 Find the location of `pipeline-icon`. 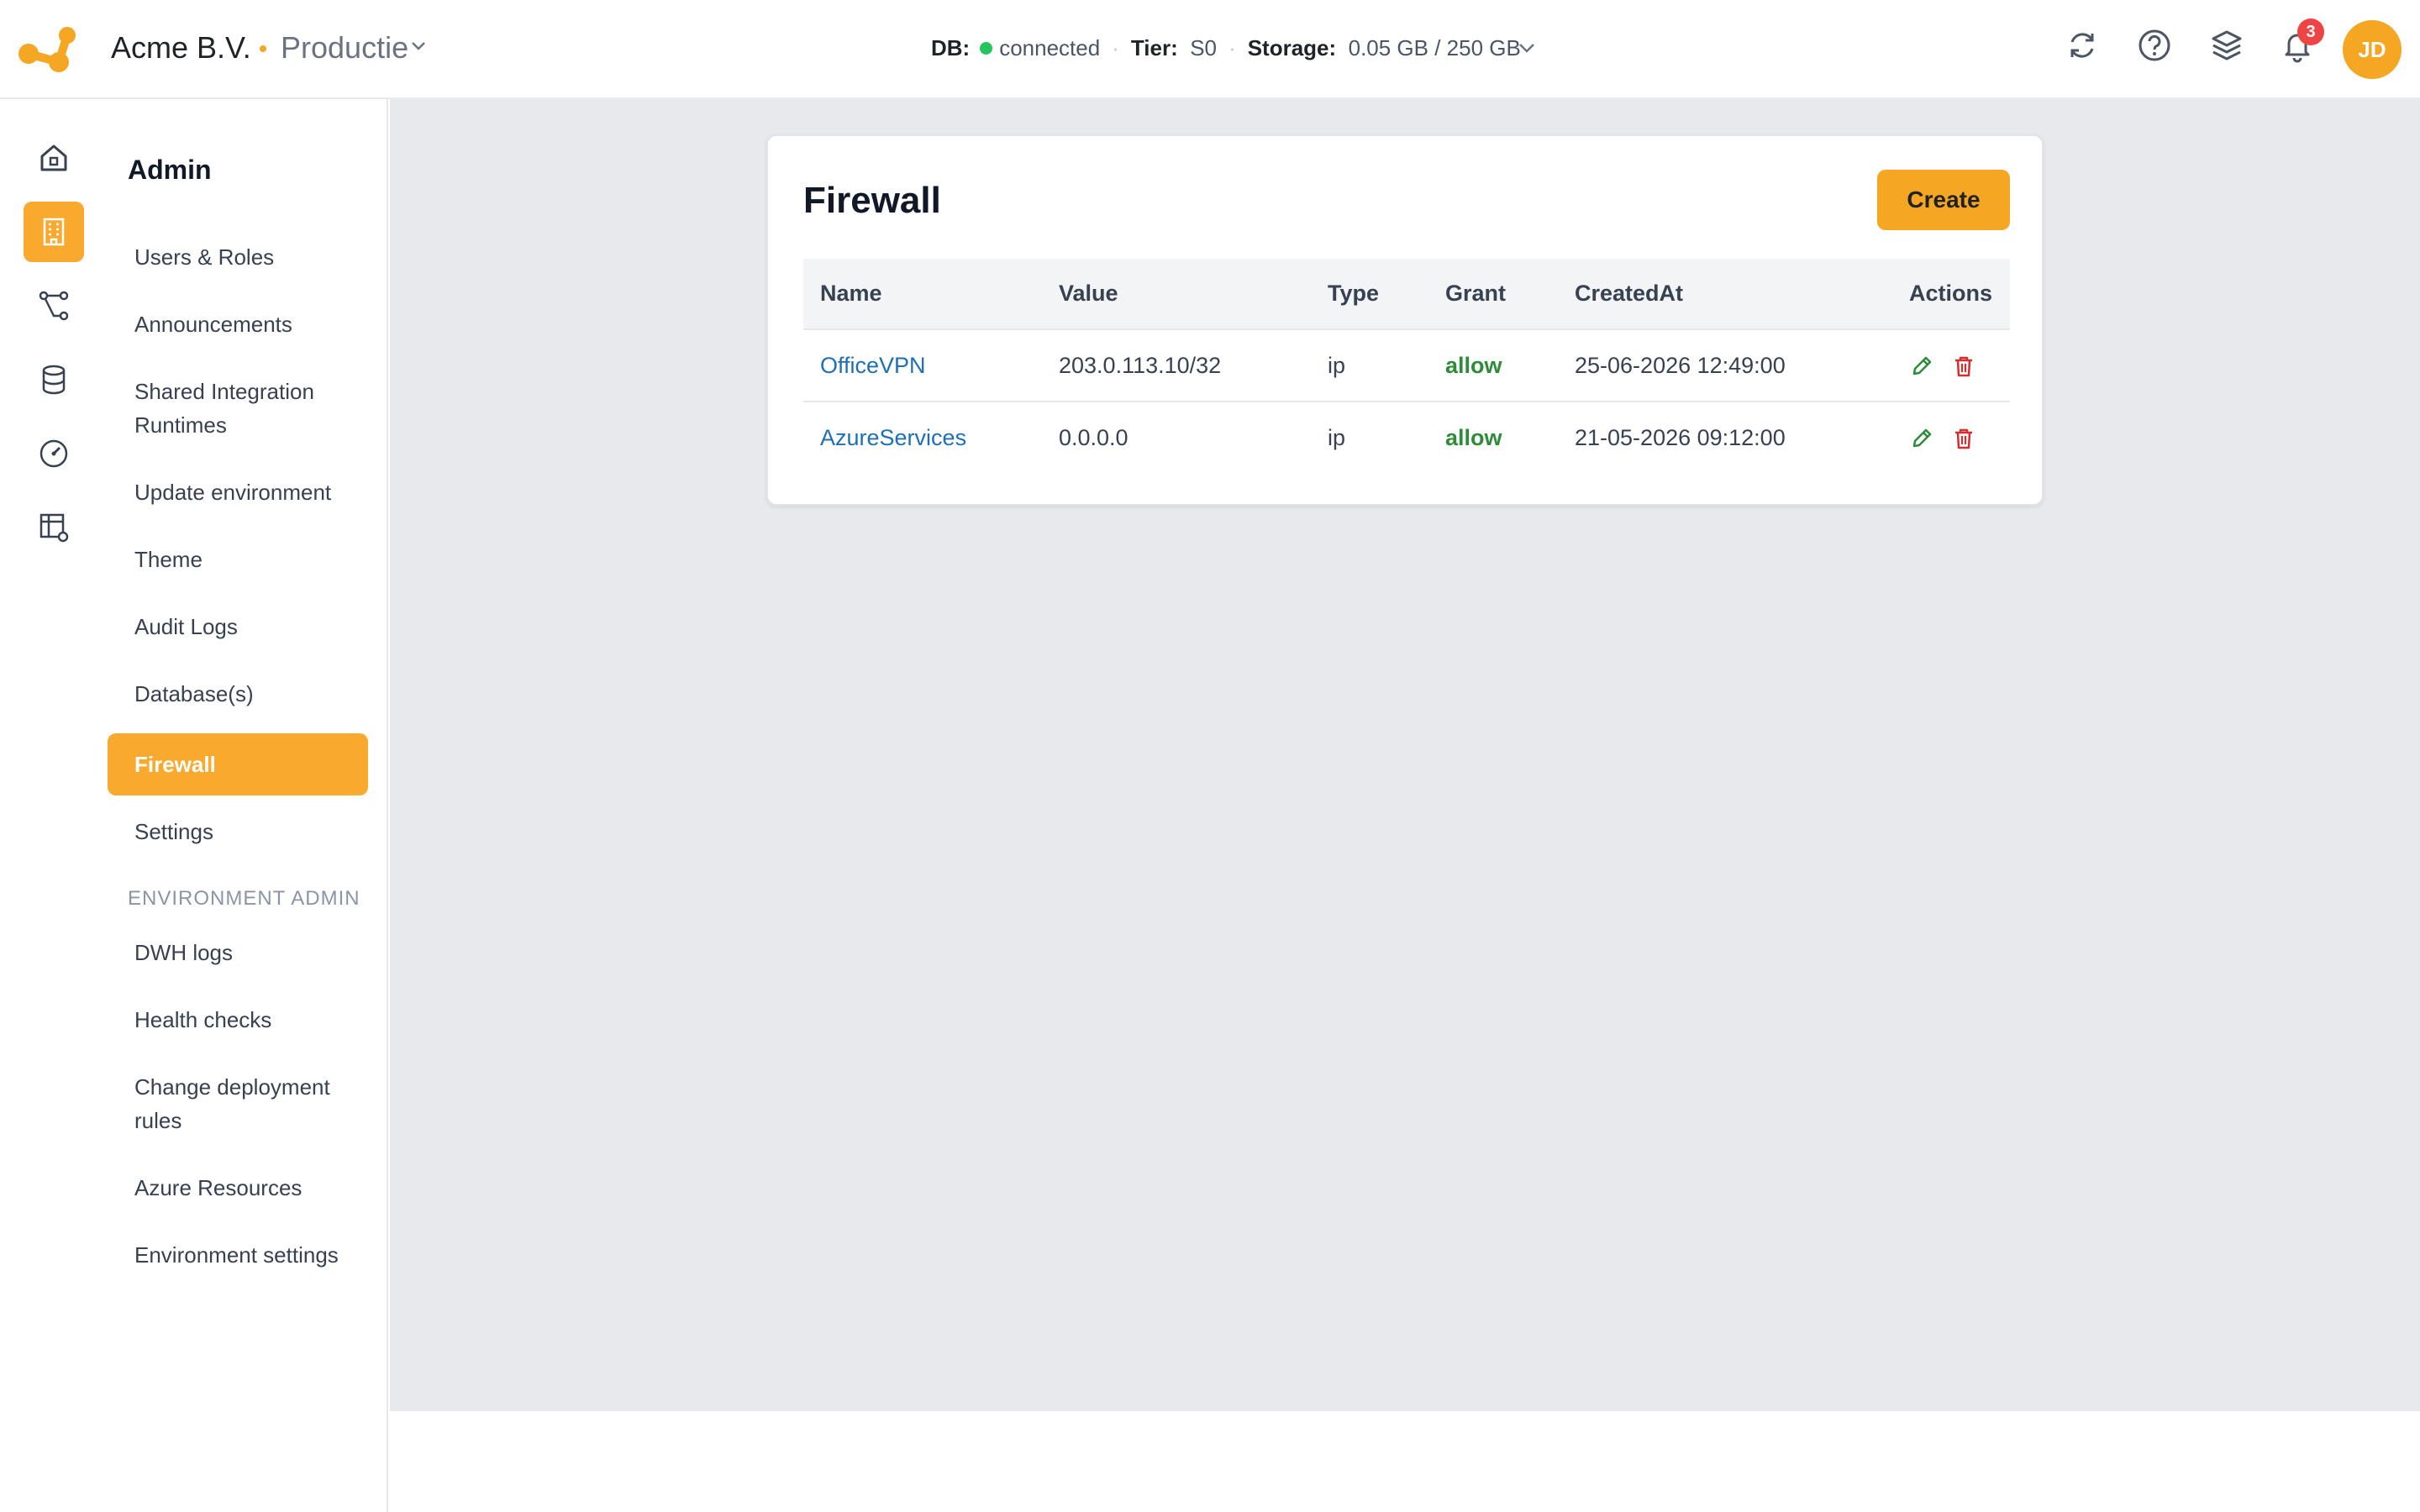

pipeline-icon is located at coordinates (54, 306).